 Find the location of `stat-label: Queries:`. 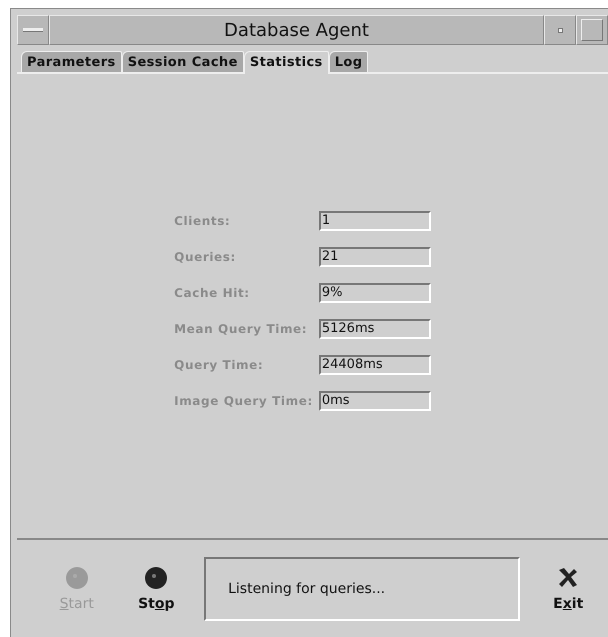

stat-label: Queries: is located at coordinates (205, 257).